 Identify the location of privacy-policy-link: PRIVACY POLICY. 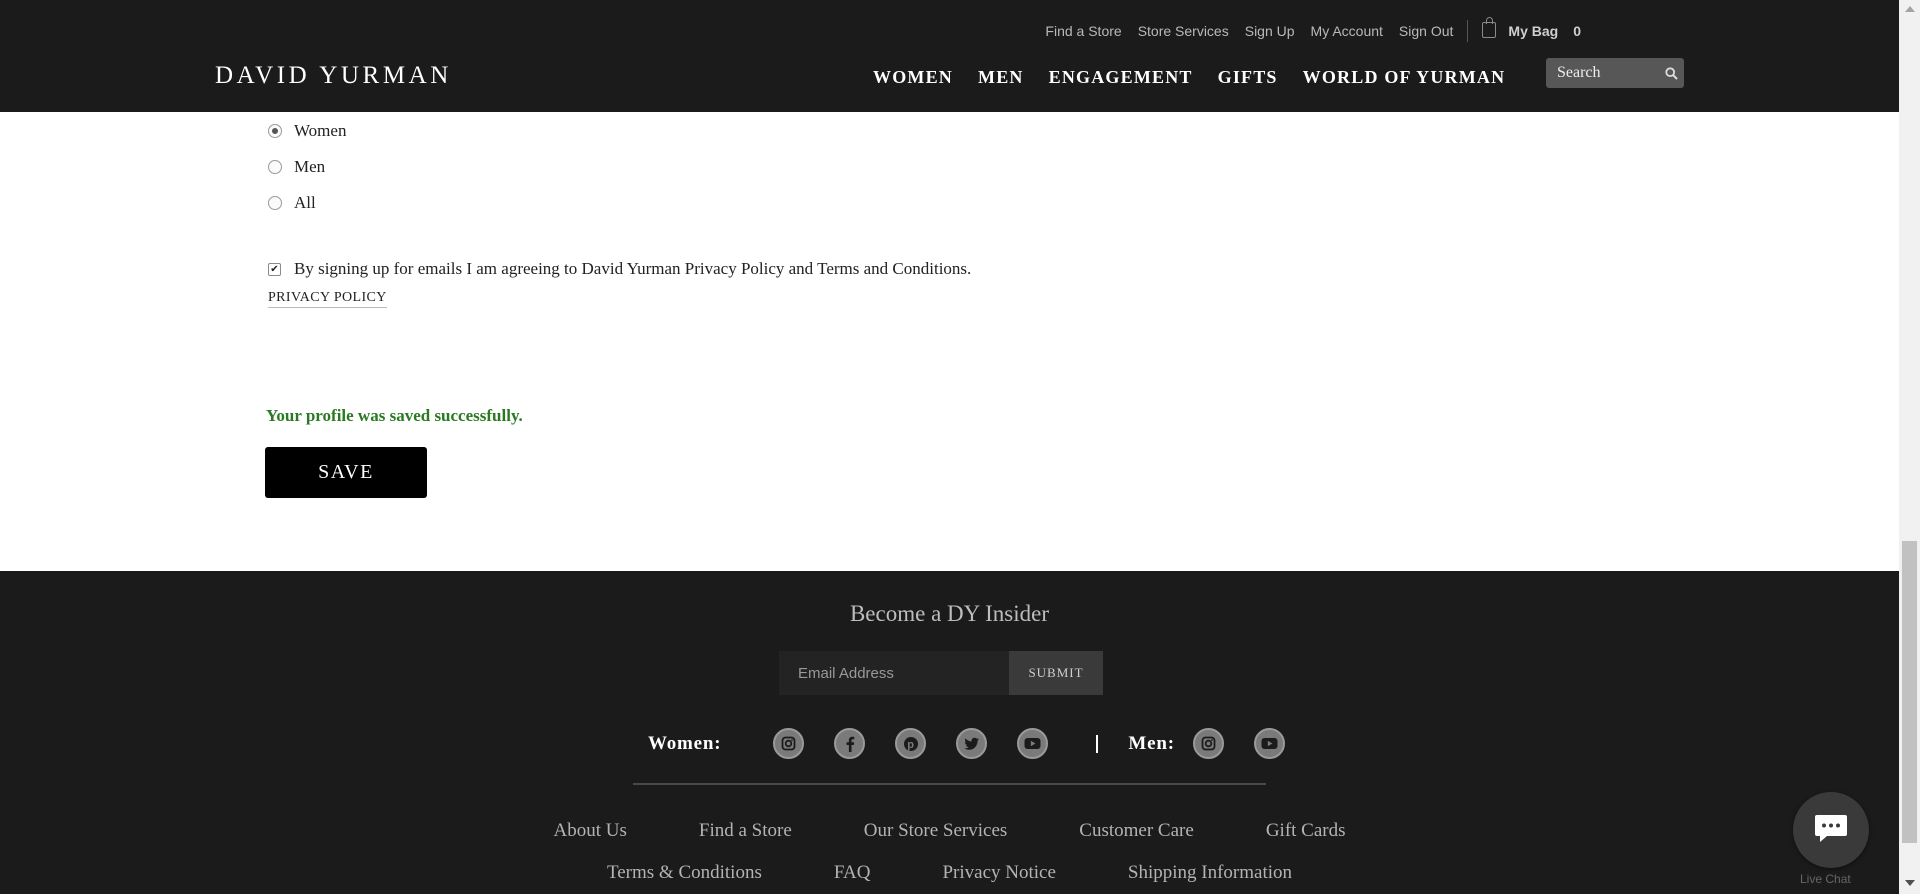
(327, 299).